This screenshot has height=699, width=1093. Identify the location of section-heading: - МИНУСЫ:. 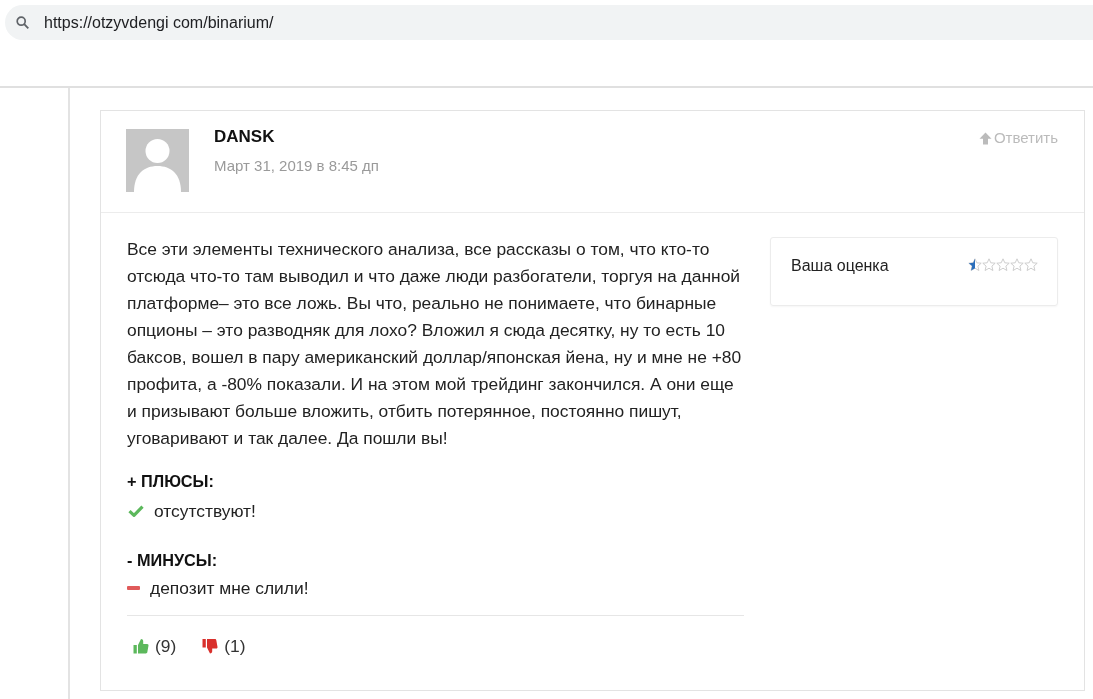
(173, 560).